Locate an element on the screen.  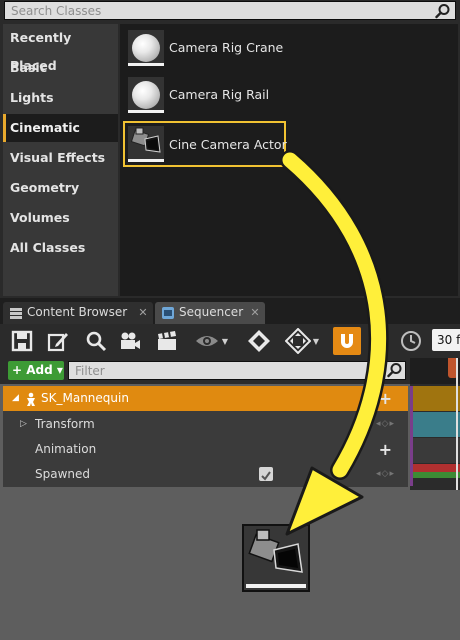
track-row-spawned: Spawned ◂◇▸ is located at coordinates (205, 474).